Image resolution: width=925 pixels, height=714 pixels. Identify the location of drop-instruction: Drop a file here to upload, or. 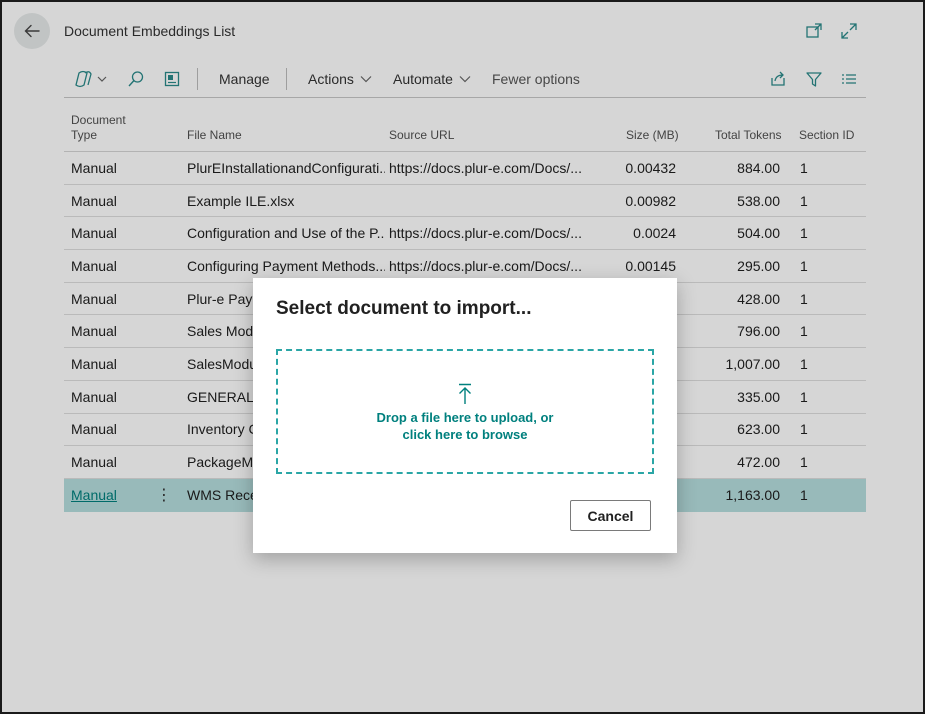
(465, 417).